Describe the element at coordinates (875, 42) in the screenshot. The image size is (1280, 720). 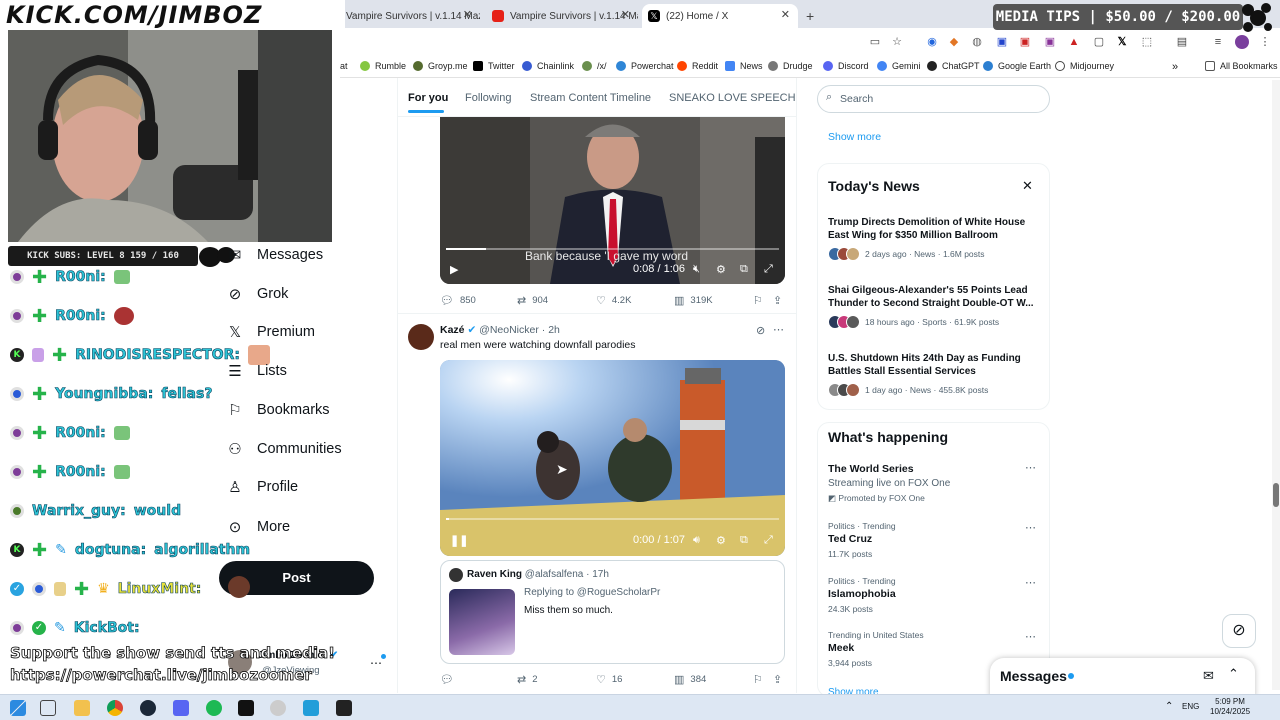
I see `cast-icon: ▭` at that location.